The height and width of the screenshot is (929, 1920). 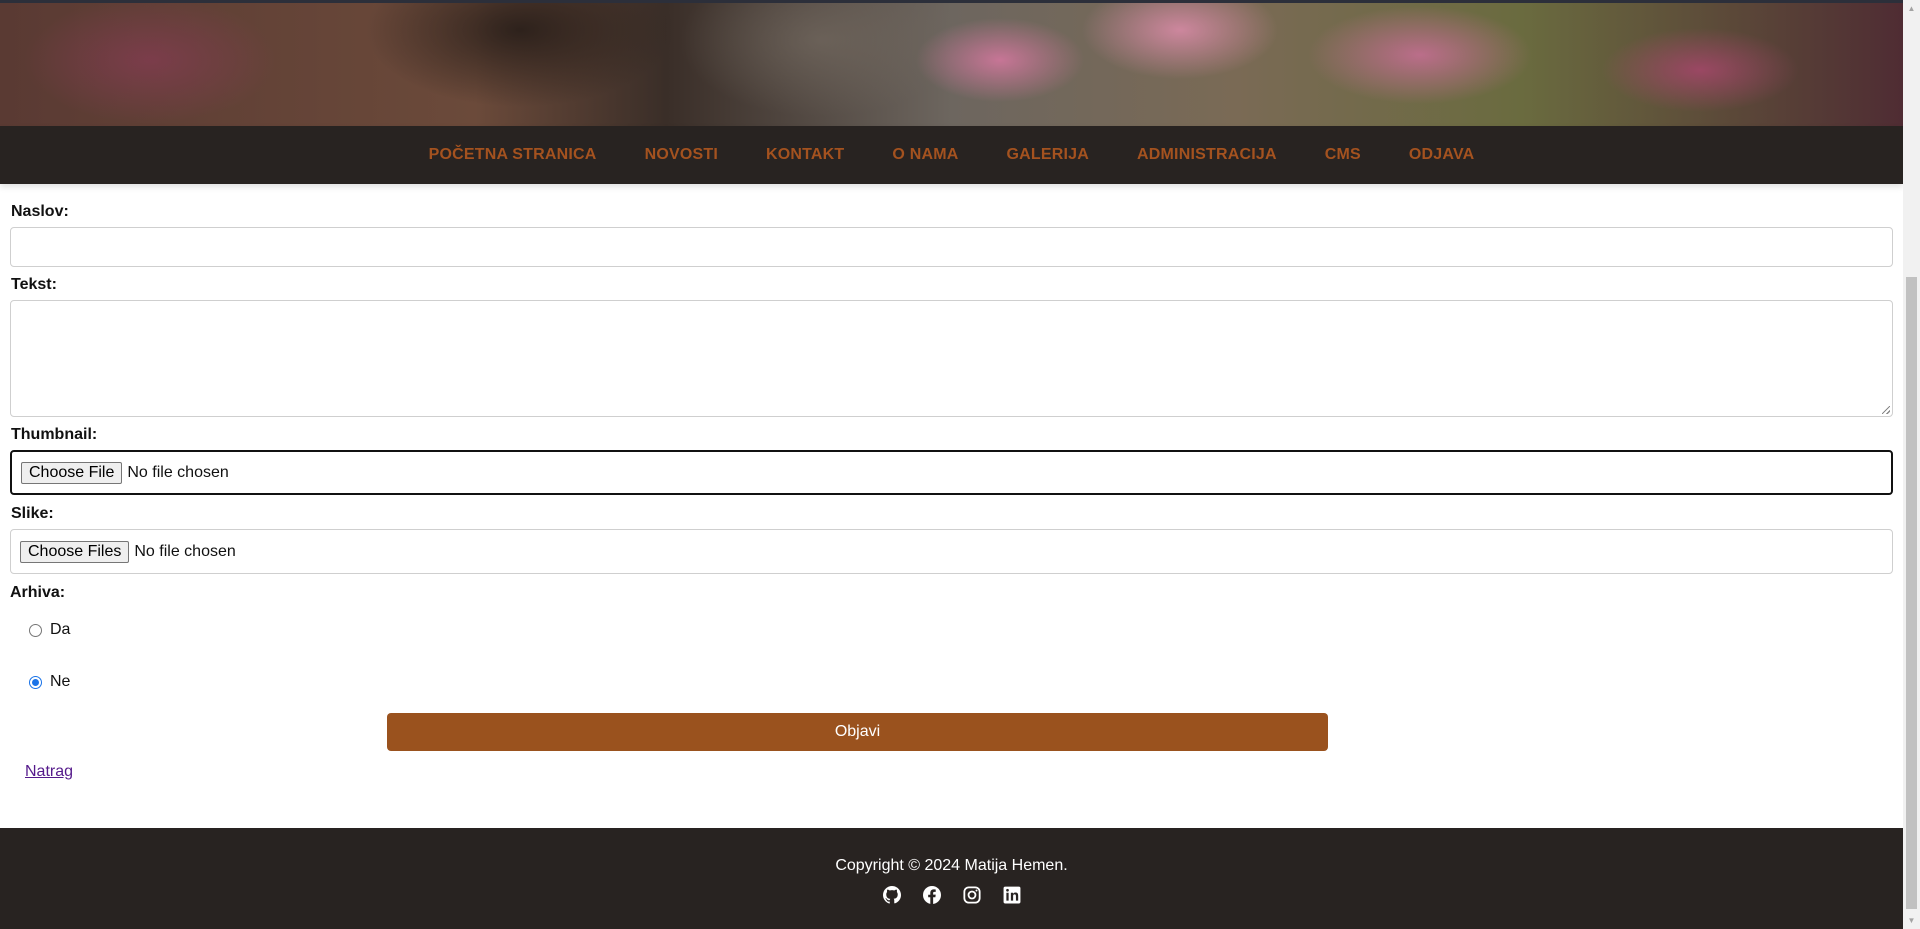 What do you see at coordinates (34, 284) in the screenshot?
I see `text-label: Tekst:` at bounding box center [34, 284].